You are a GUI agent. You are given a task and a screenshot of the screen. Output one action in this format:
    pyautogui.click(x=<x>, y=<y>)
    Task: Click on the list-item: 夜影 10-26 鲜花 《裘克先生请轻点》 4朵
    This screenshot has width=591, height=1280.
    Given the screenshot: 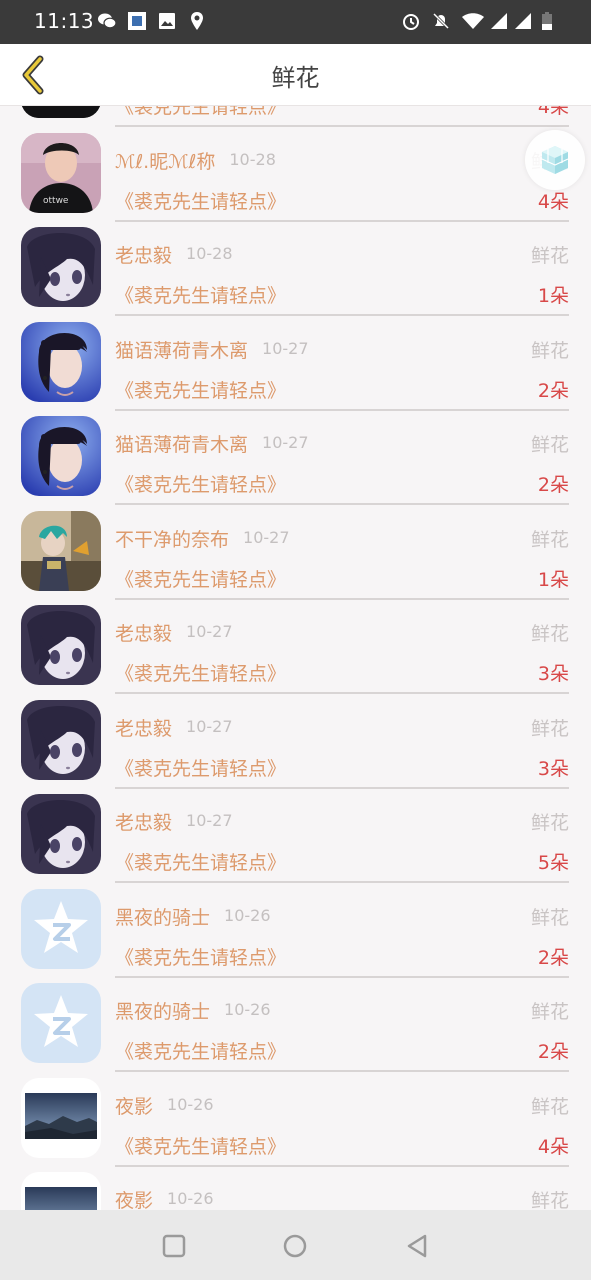 What is the action you would take?
    pyautogui.click(x=295, y=1116)
    